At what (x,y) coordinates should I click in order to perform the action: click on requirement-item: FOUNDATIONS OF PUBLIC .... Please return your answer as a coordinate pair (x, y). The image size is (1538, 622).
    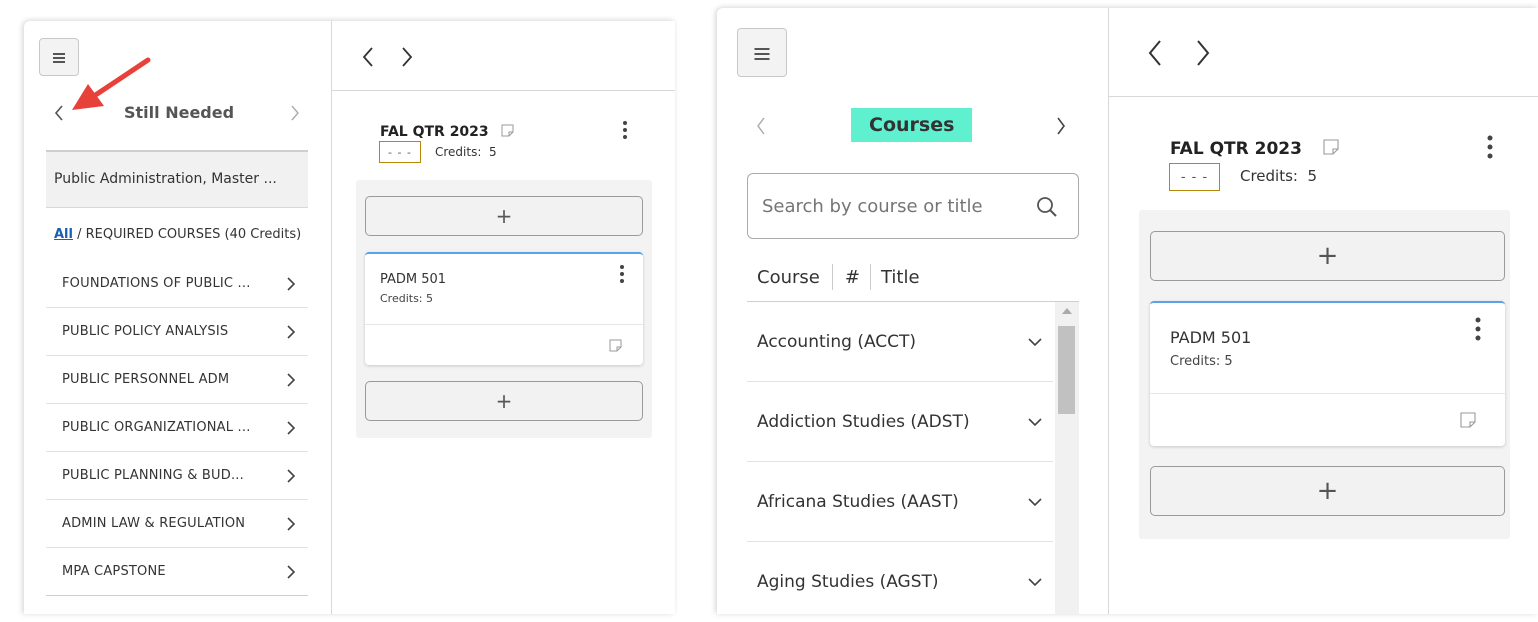
    Looking at the image, I should click on (177, 284).